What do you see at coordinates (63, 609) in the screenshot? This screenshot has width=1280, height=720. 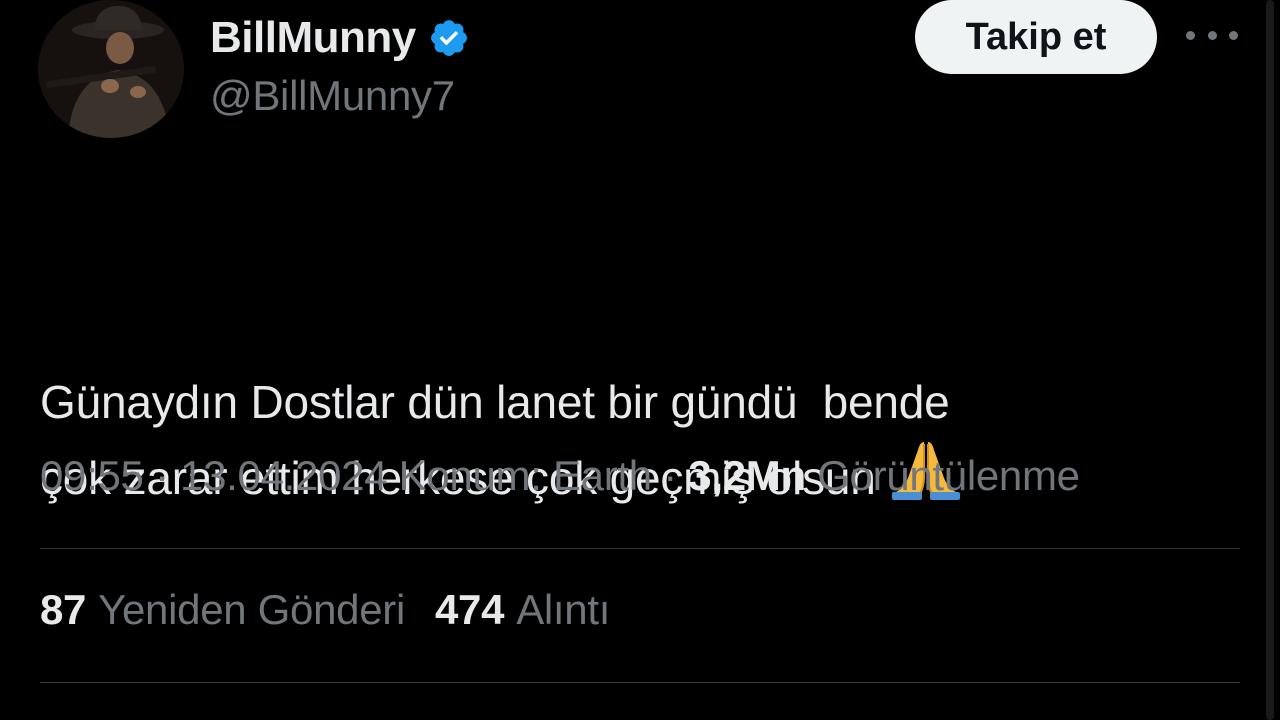 I see `reposts-count: 87` at bounding box center [63, 609].